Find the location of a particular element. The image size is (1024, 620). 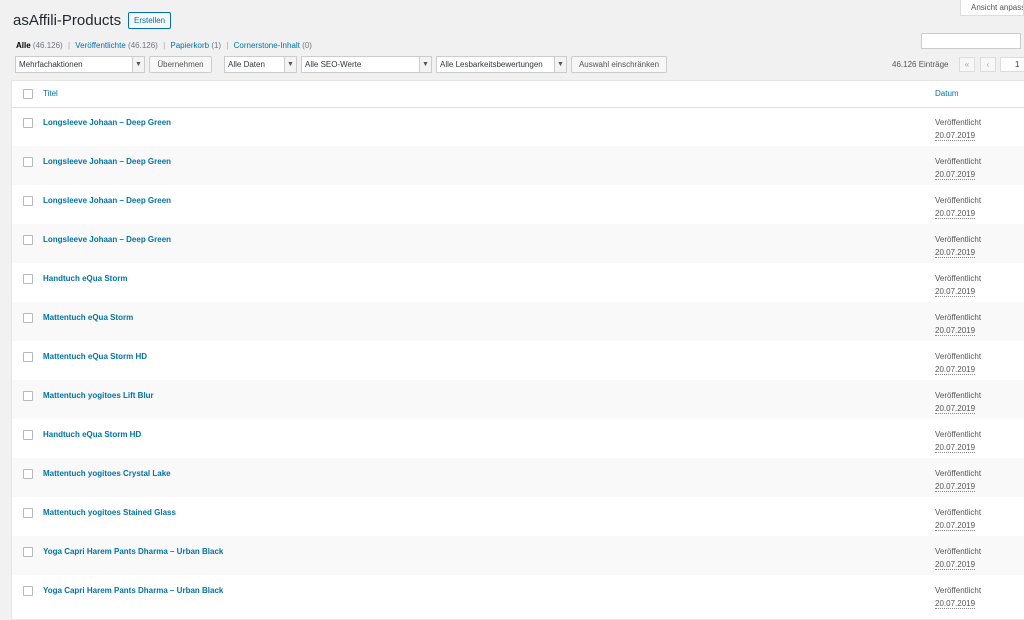

screen-options-button: Ansicht anpassen is located at coordinates (992, 8).